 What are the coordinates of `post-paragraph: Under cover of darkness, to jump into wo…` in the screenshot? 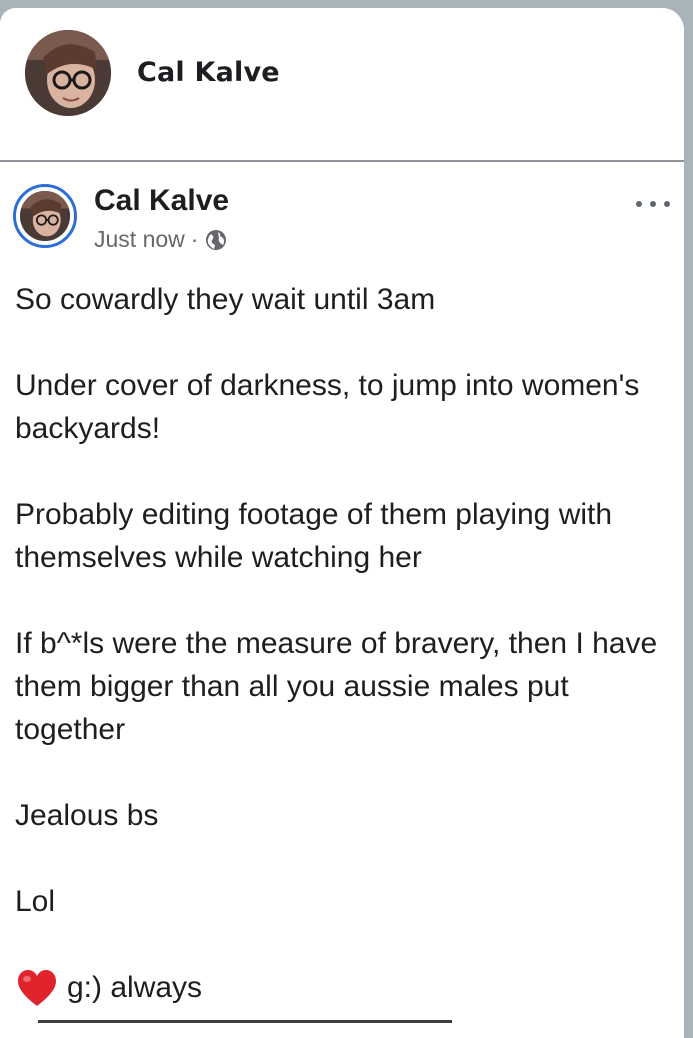 It's located at (327, 407).